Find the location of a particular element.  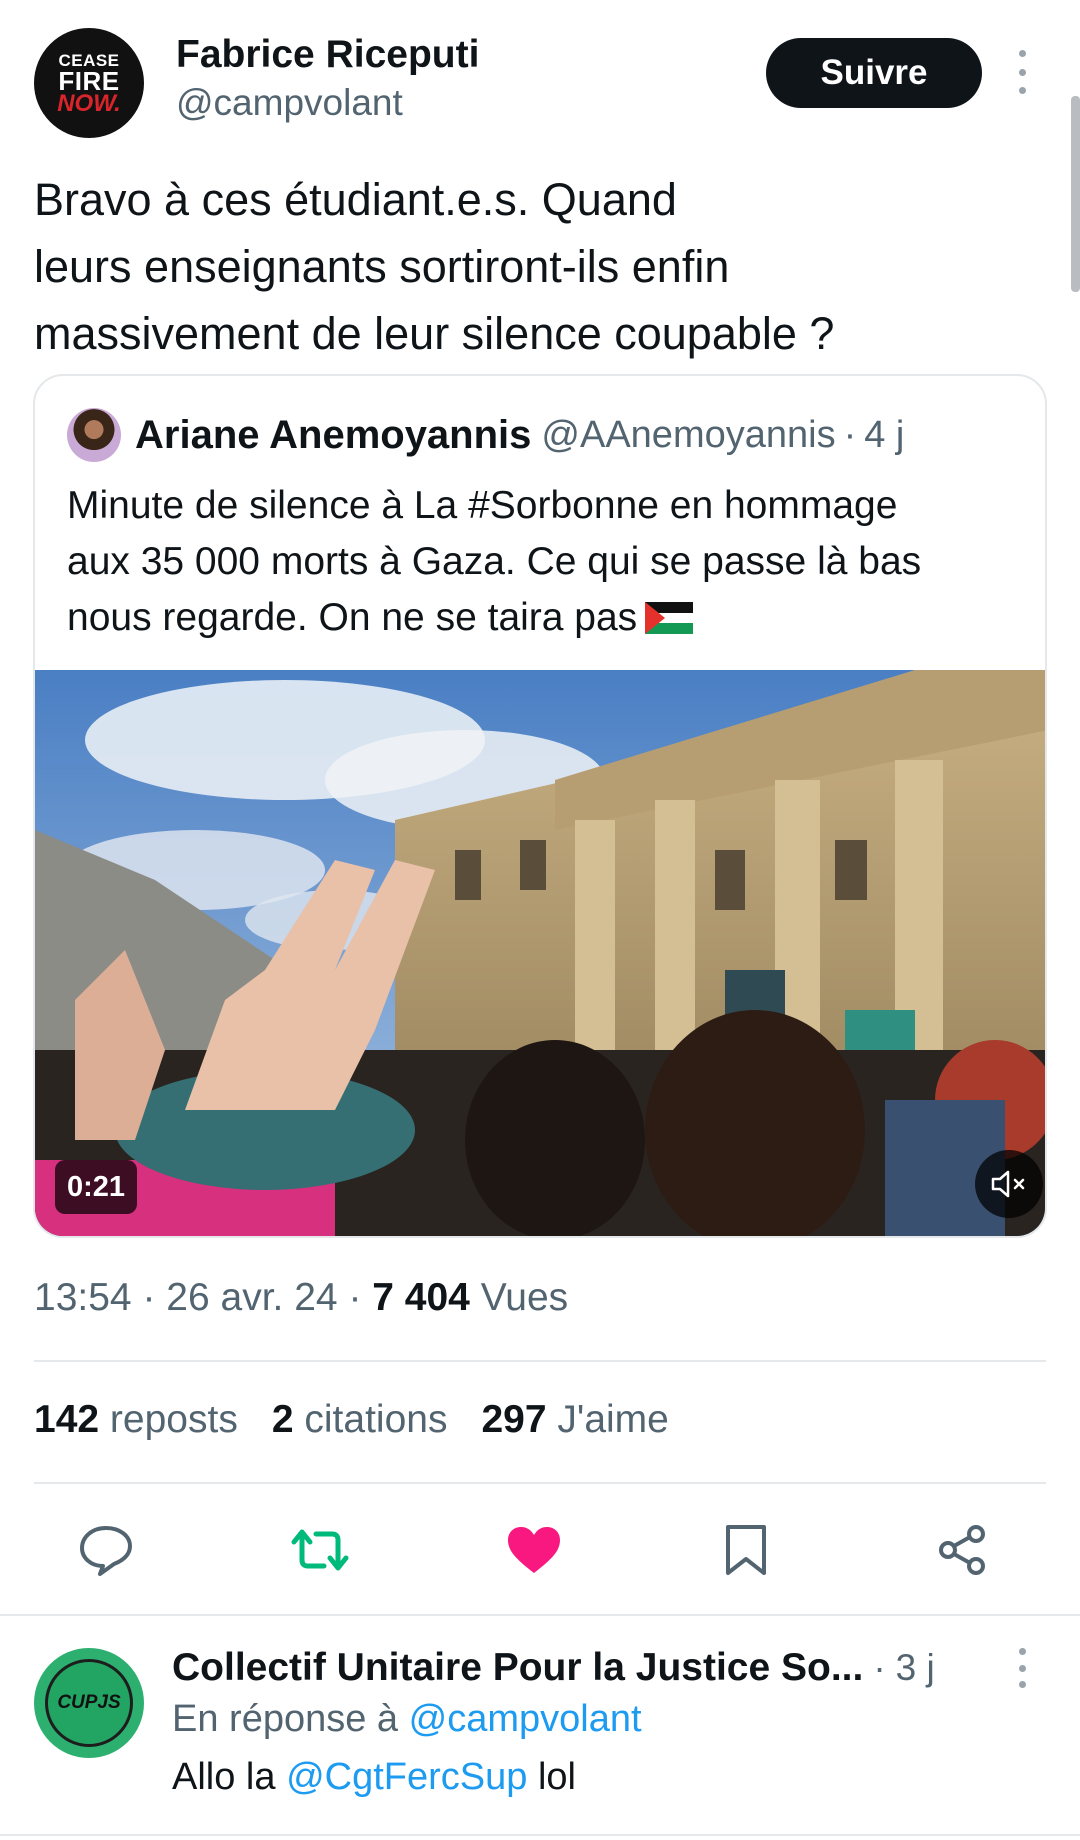

like-button is located at coordinates (534, 1550).